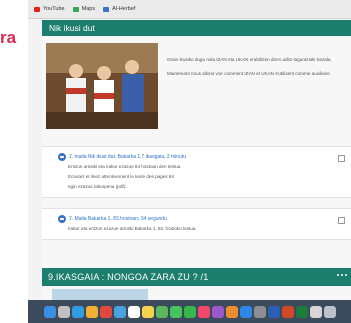 The image size is (351, 323). What do you see at coordinates (133, 311) in the screenshot?
I see `calendar-icon` at bounding box center [133, 311].